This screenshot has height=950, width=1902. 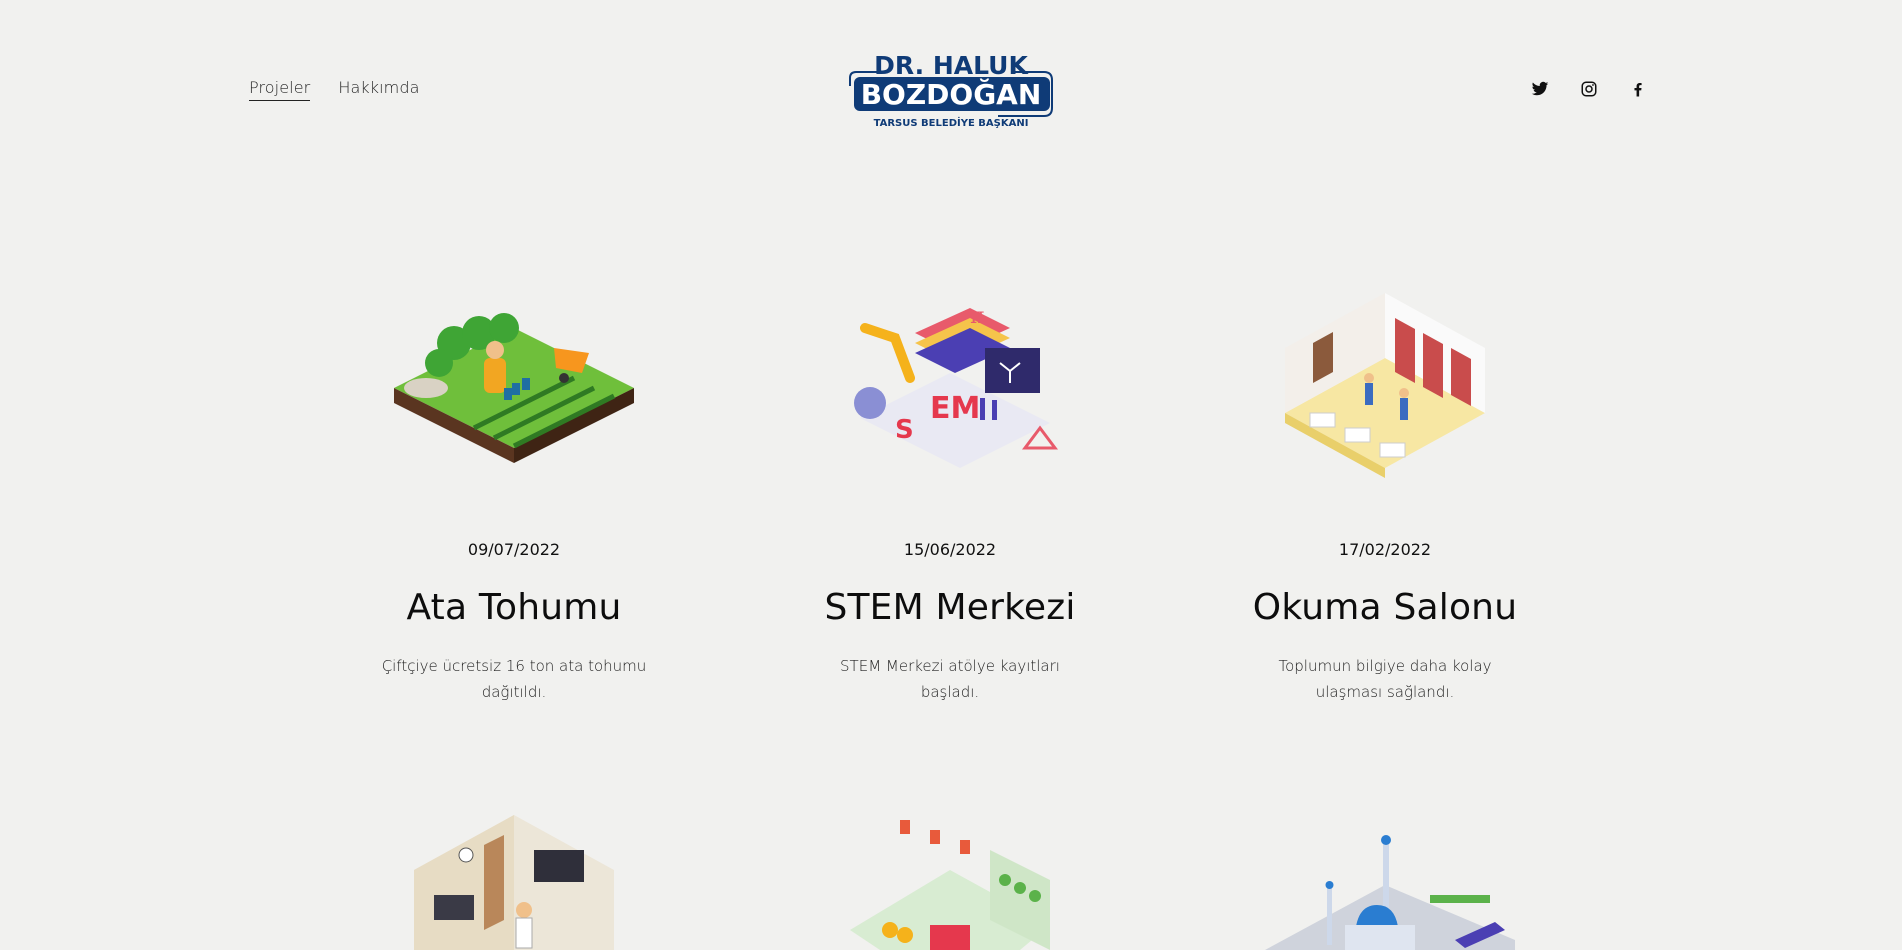 What do you see at coordinates (1385, 549) in the screenshot?
I see `project-date: 17/02/2022` at bounding box center [1385, 549].